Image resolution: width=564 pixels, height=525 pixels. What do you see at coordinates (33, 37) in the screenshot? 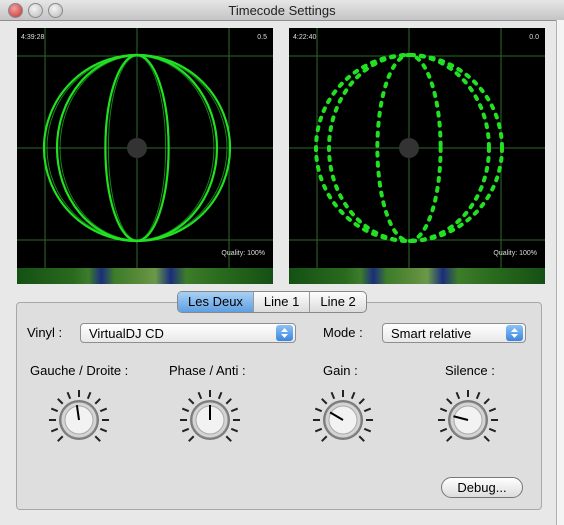
I see `left-scope-time: 4:39:28` at bounding box center [33, 37].